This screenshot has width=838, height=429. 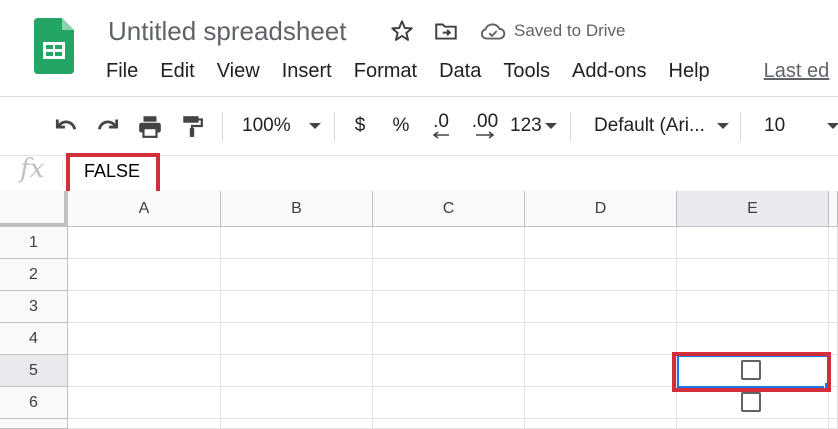 What do you see at coordinates (833, 307) in the screenshot?
I see `cell-f3` at bounding box center [833, 307].